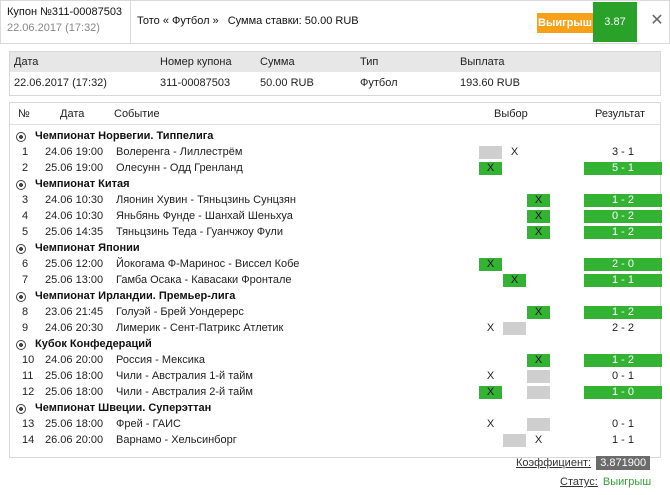 This screenshot has height=495, width=670. Describe the element at coordinates (87, 248) in the screenshot. I see `league-name: Чемпионат Японии` at that location.